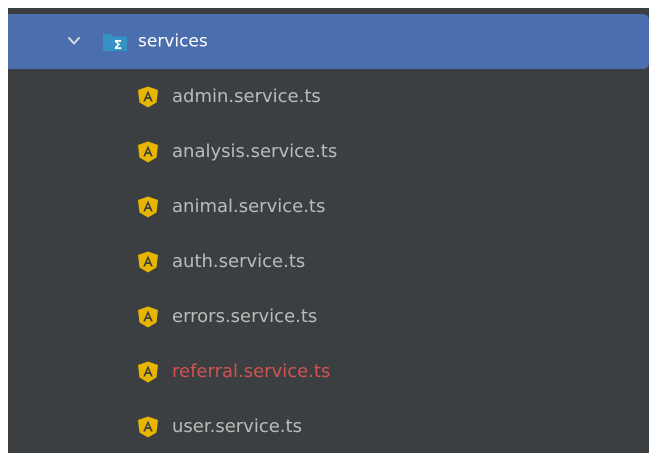  What do you see at coordinates (328, 41) in the screenshot?
I see `tree-folder-services: Σ services` at bounding box center [328, 41].